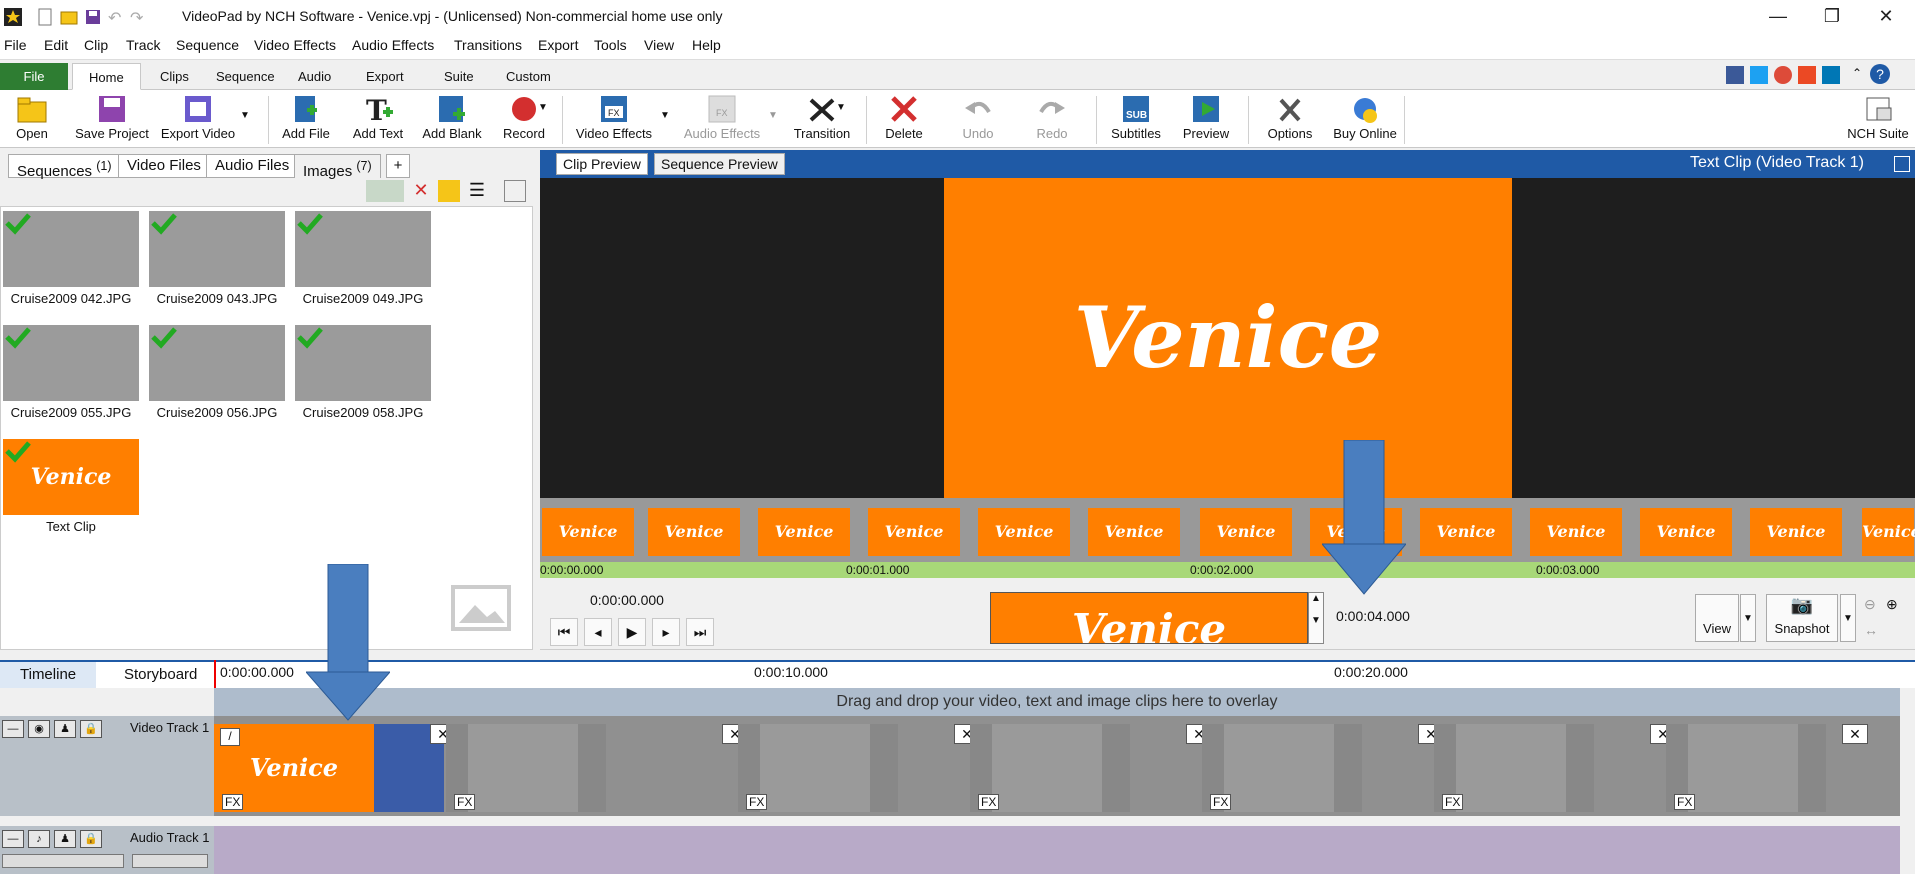  I want to click on zoom-out-icon: ⊖, so click(1870, 604).